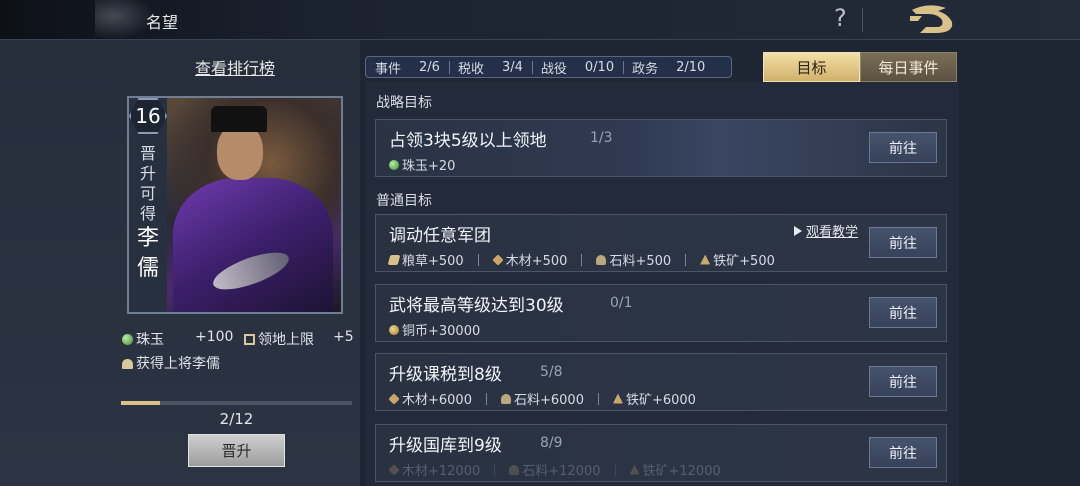  I want to click on task-rewards: 粮草+500 木材+500 石料+500 铁矿+500, so click(581, 259).